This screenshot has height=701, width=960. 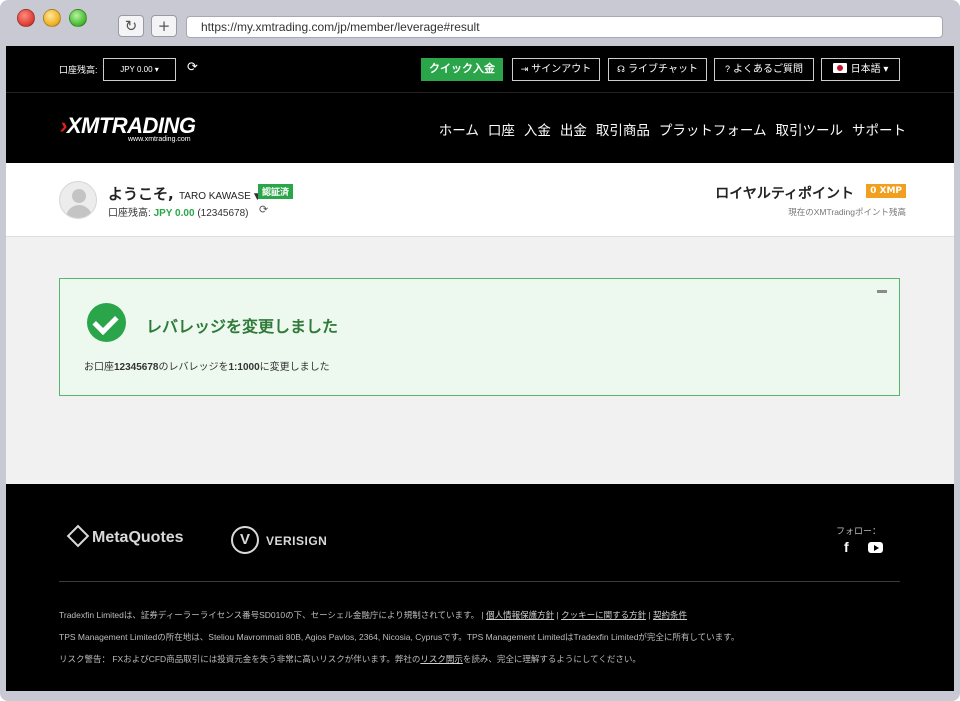 What do you see at coordinates (136, 69) in the screenshot?
I see `balance-dropdown-value: JPY 0.00` at bounding box center [136, 69].